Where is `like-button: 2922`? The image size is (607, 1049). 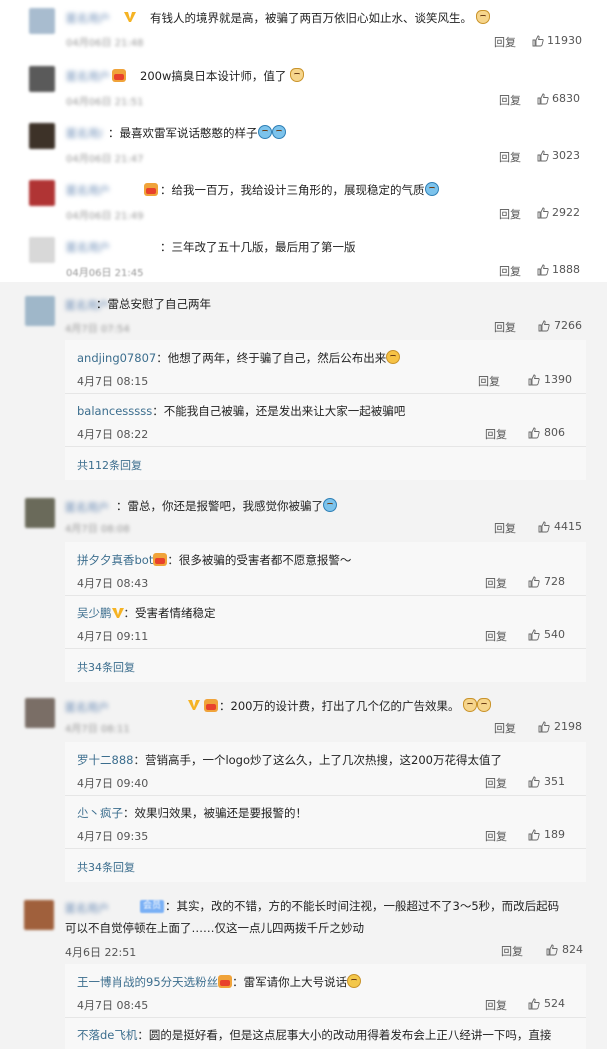 like-button: 2922 is located at coordinates (558, 212).